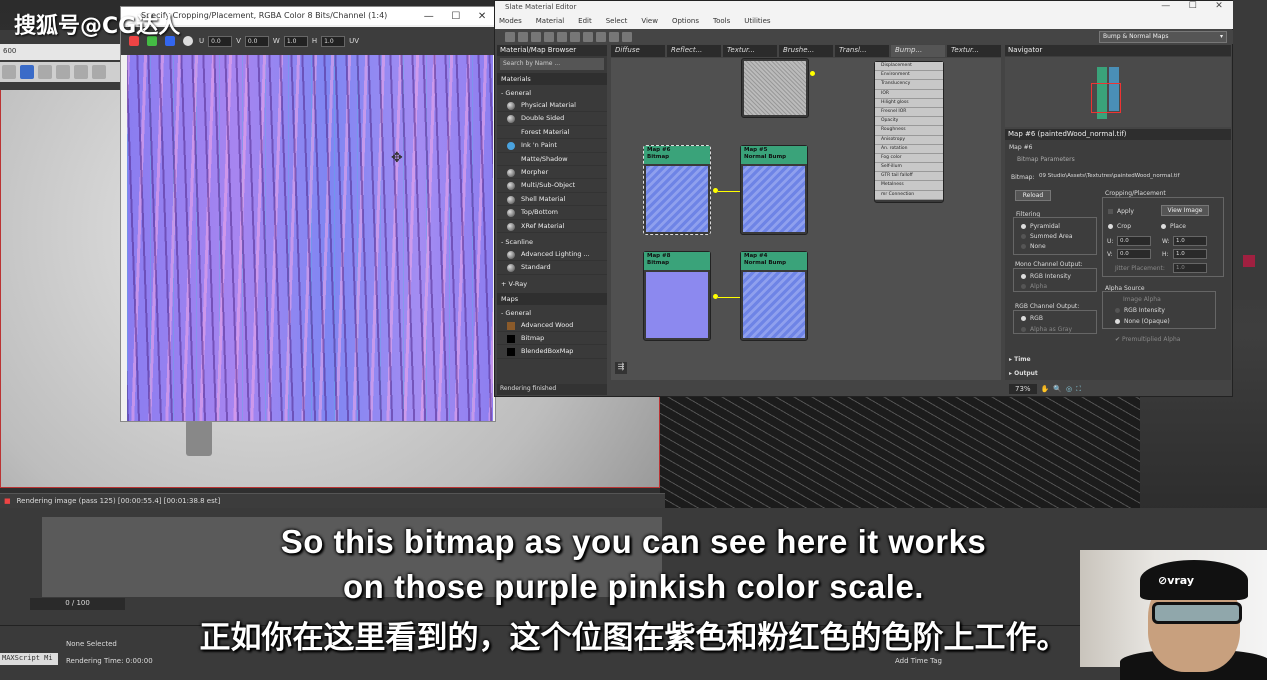  I want to click on undo-icon, so click(9, 72).